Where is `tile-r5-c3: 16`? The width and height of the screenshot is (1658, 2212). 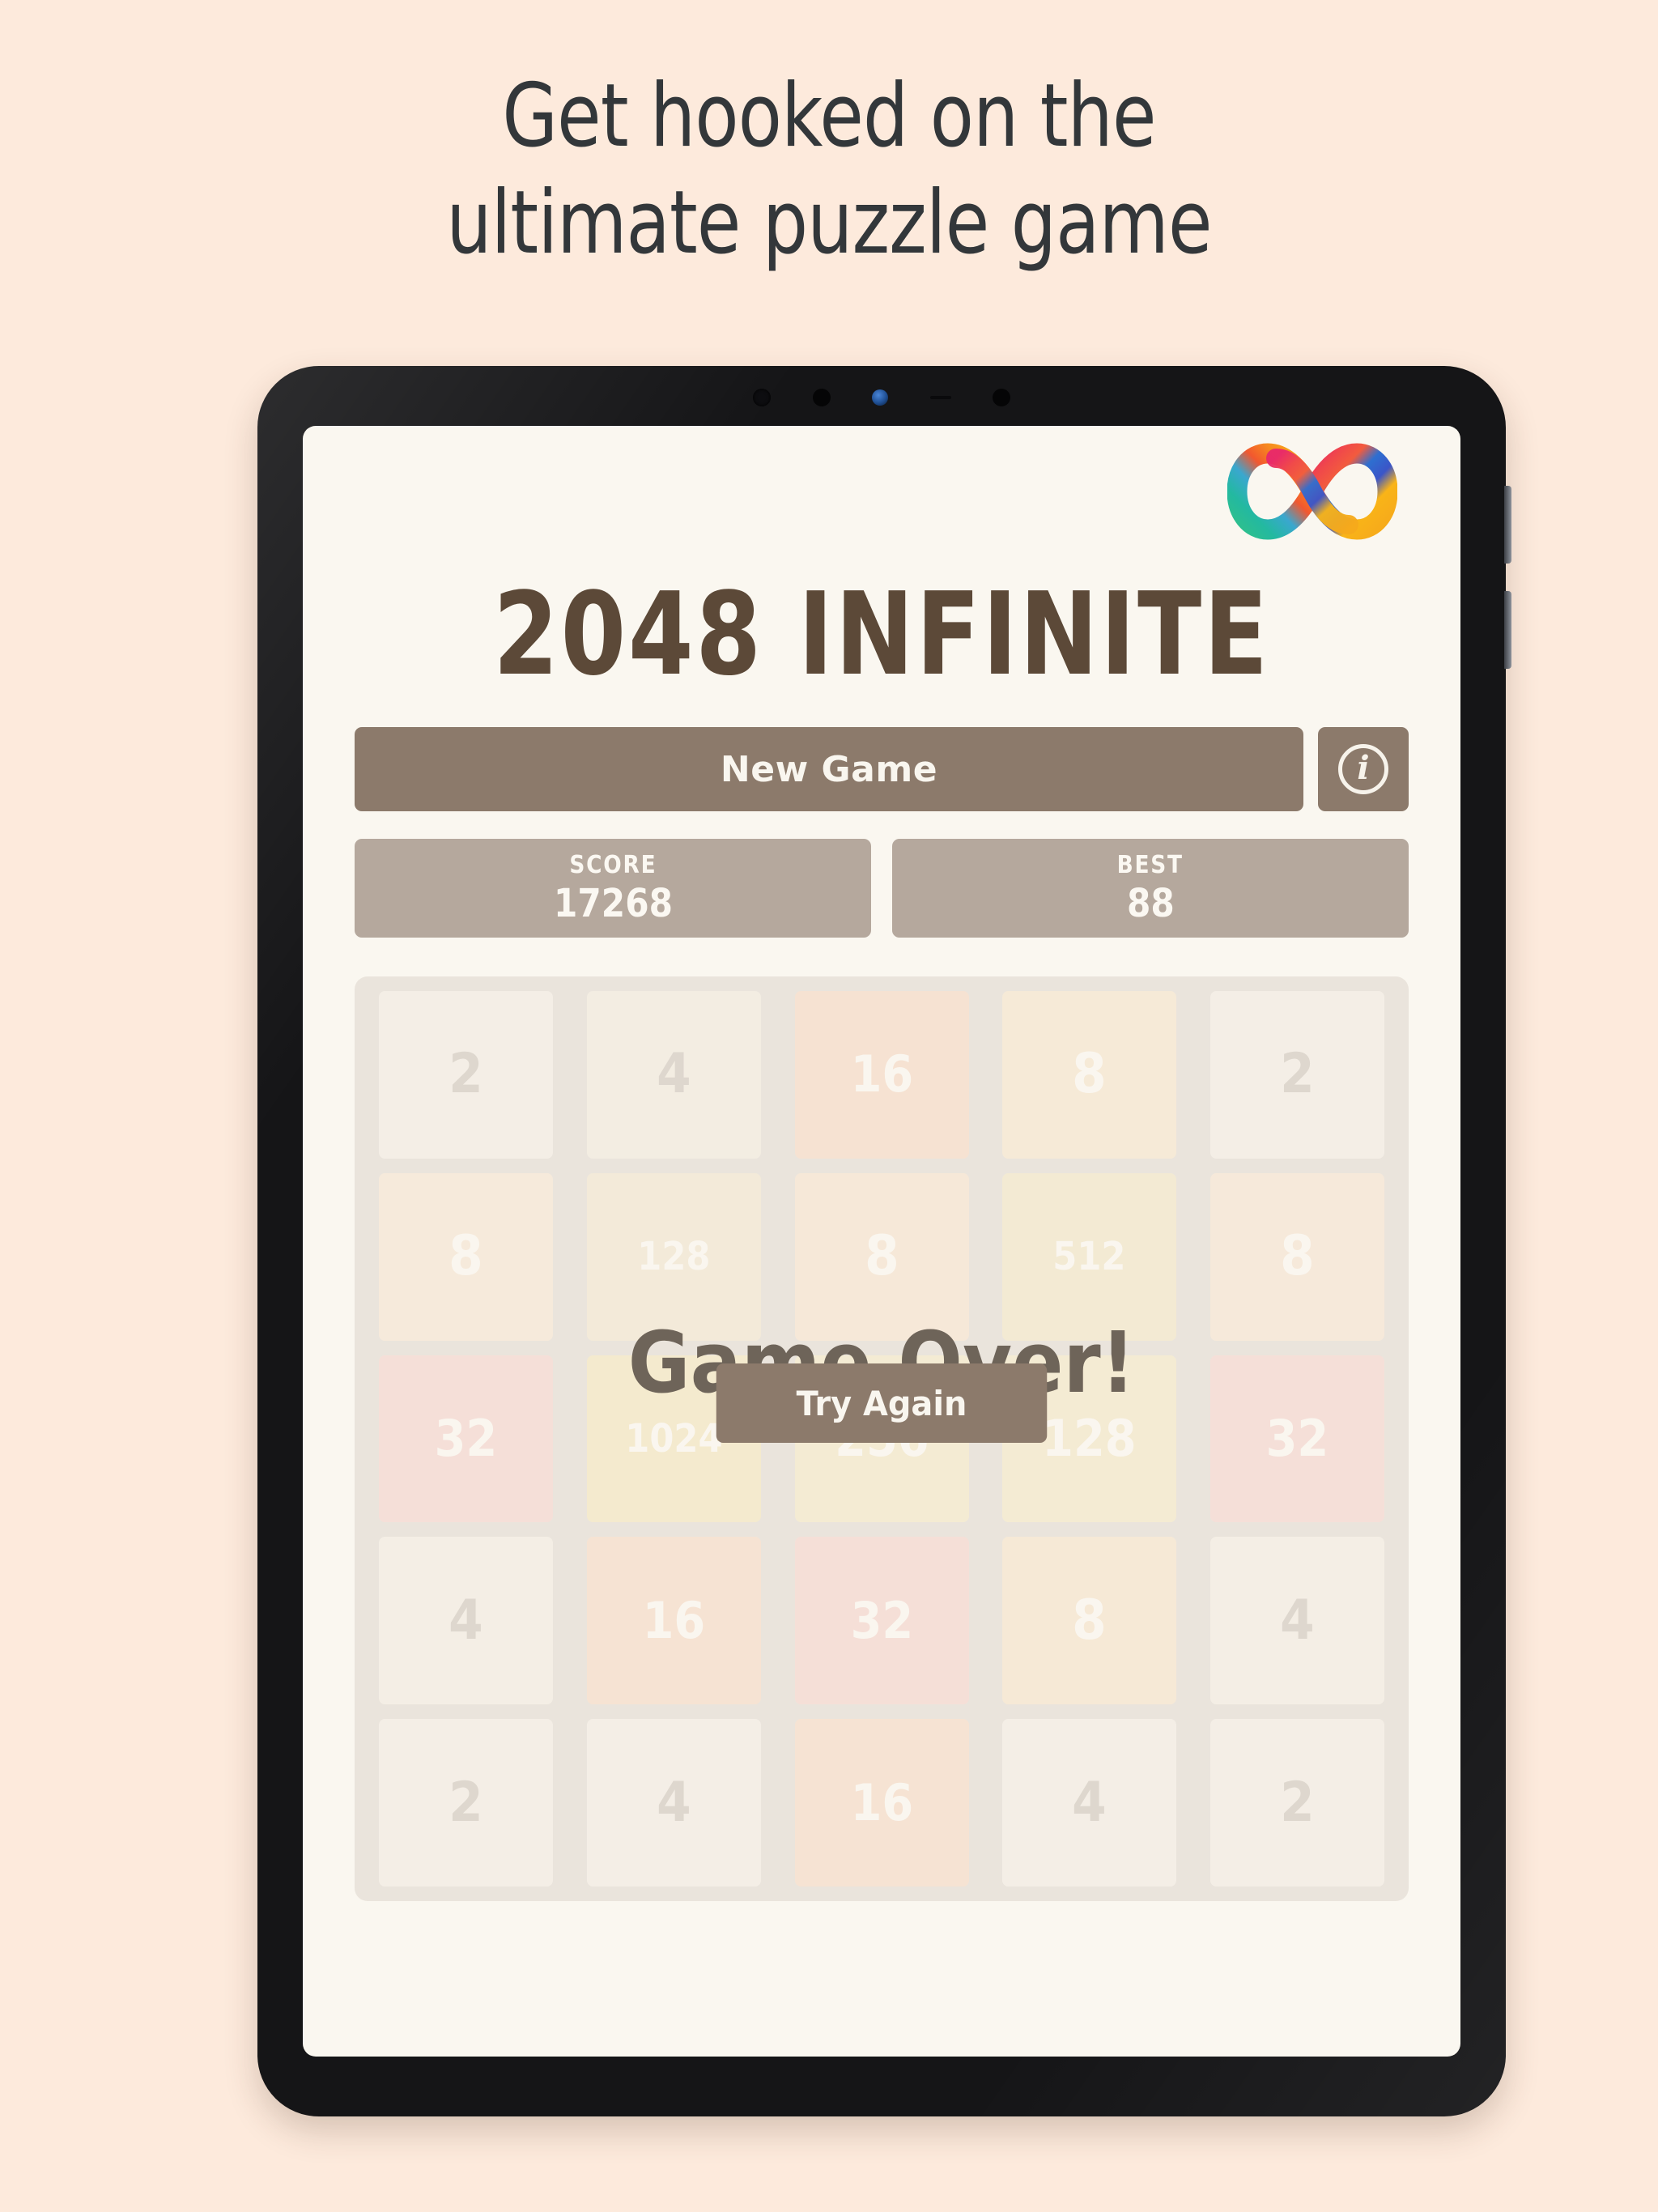
tile-r5-c3: 16 is located at coordinates (881, 1803).